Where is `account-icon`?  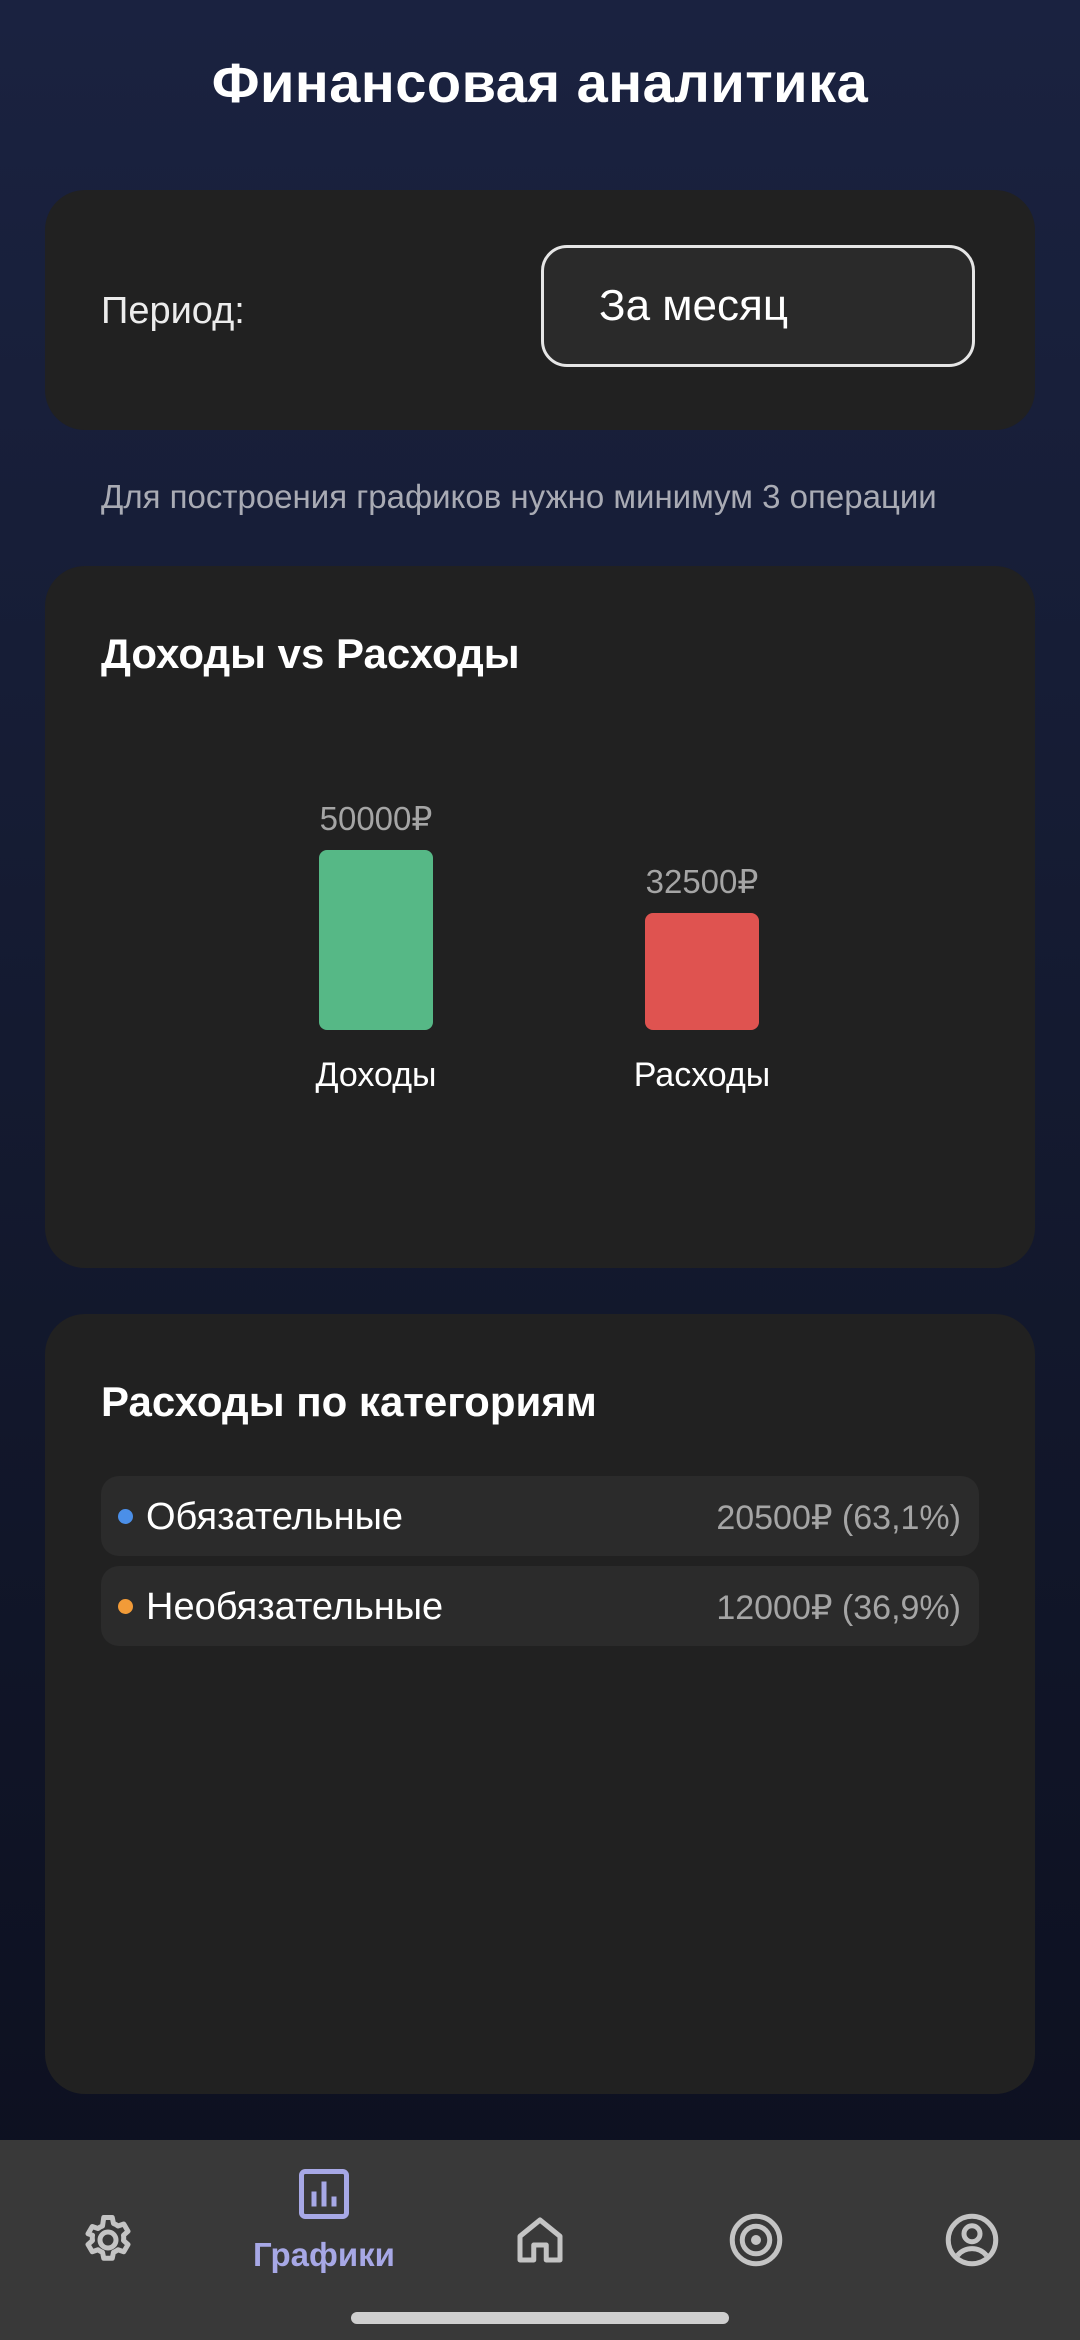 account-icon is located at coordinates (972, 2240).